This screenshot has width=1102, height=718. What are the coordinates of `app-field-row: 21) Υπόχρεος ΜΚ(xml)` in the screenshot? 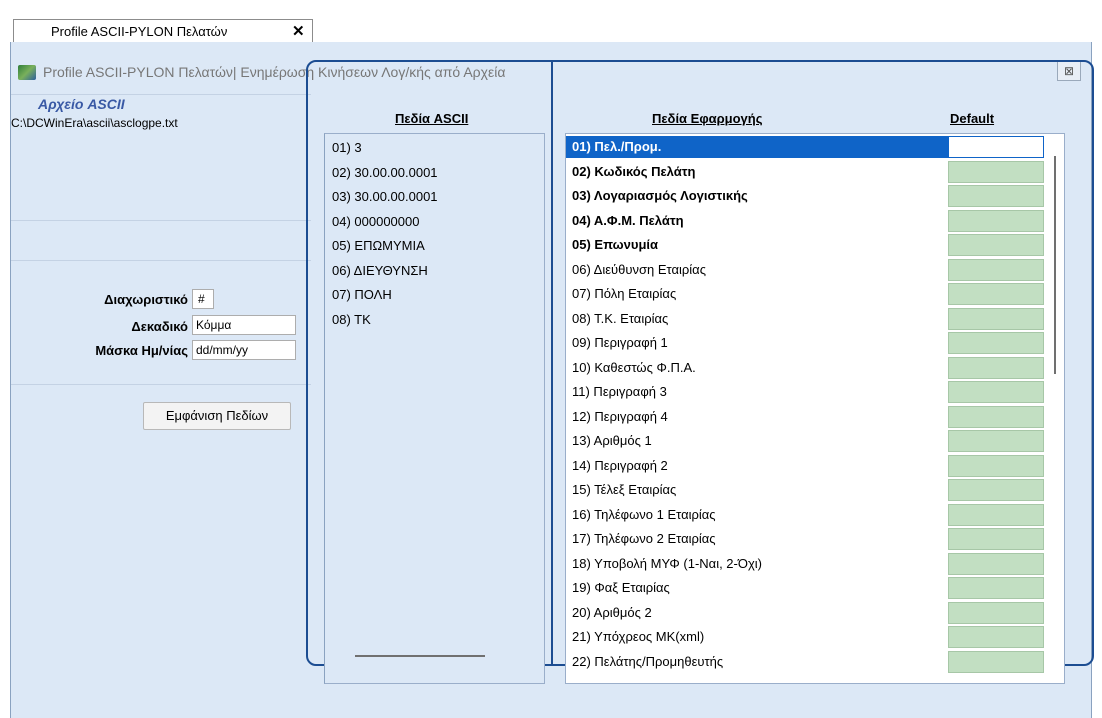 It's located at (756, 637).